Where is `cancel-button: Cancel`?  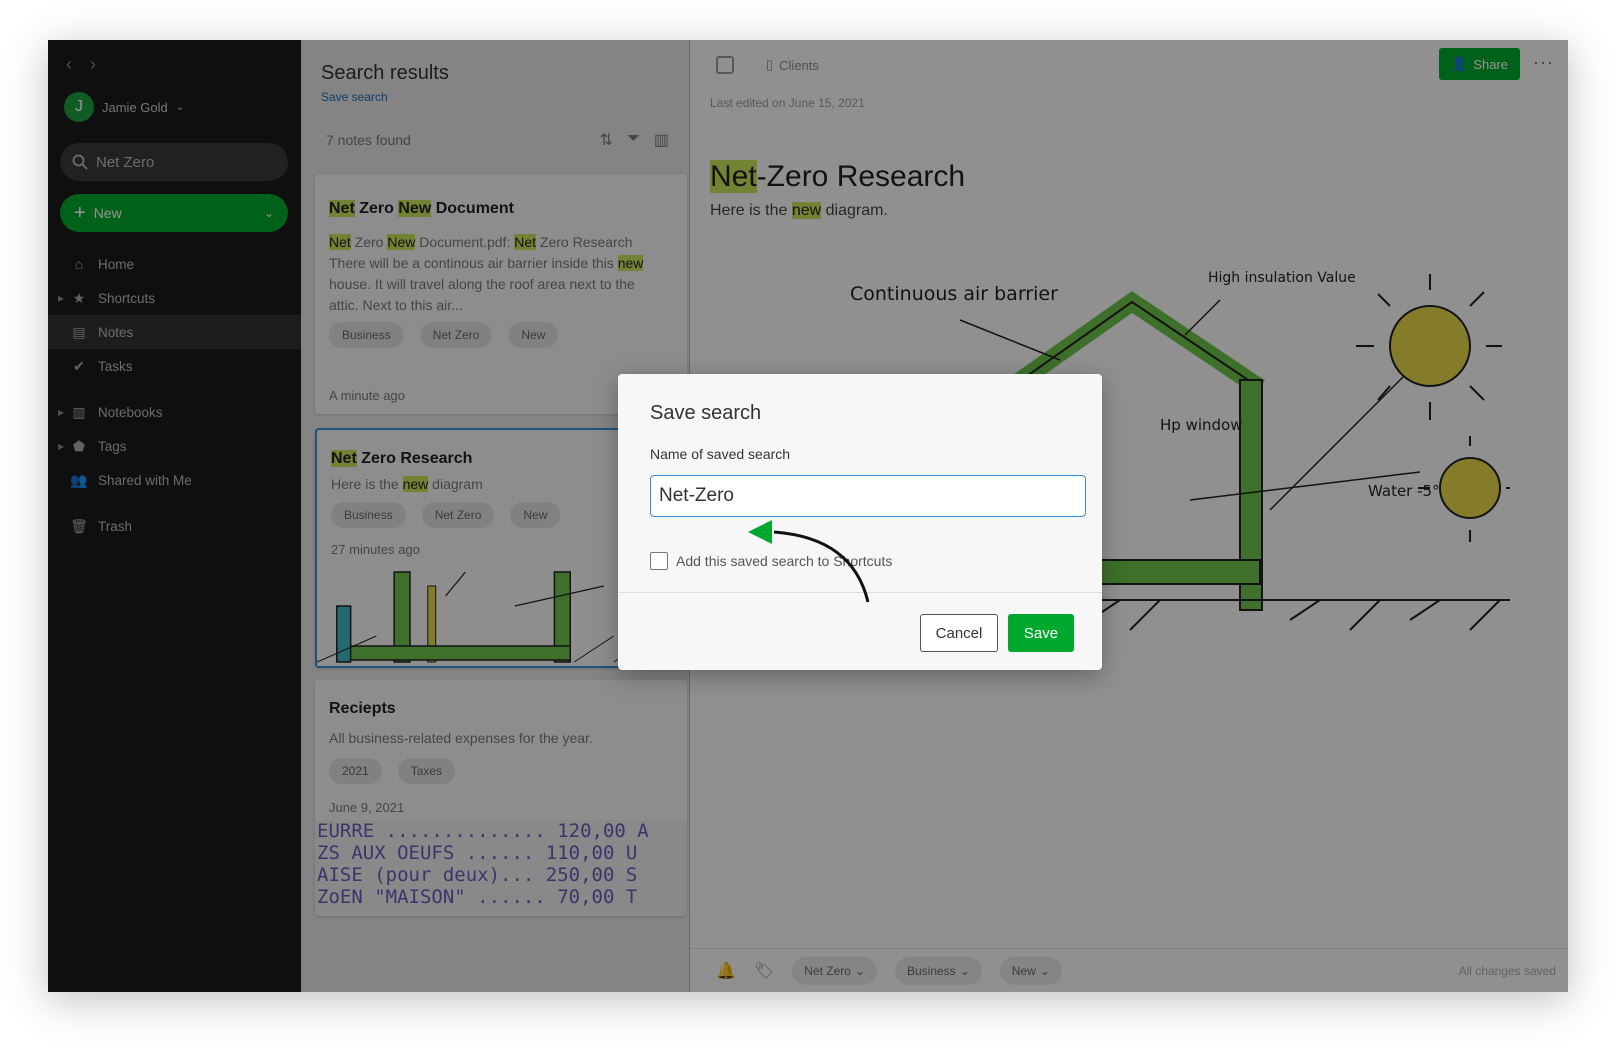 cancel-button: Cancel is located at coordinates (959, 633).